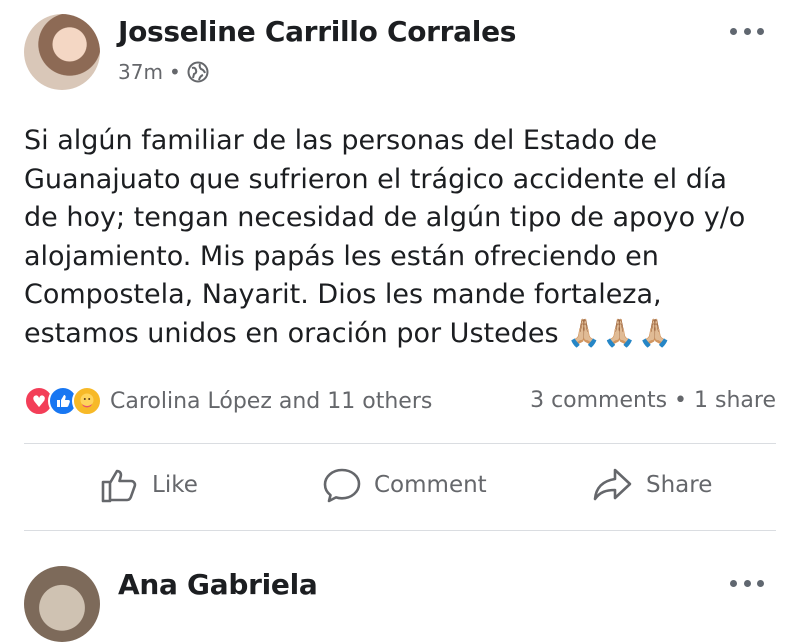 Image resolution: width=800 pixels, height=642 pixels. What do you see at coordinates (198, 72) in the screenshot?
I see `globe-icon` at bounding box center [198, 72].